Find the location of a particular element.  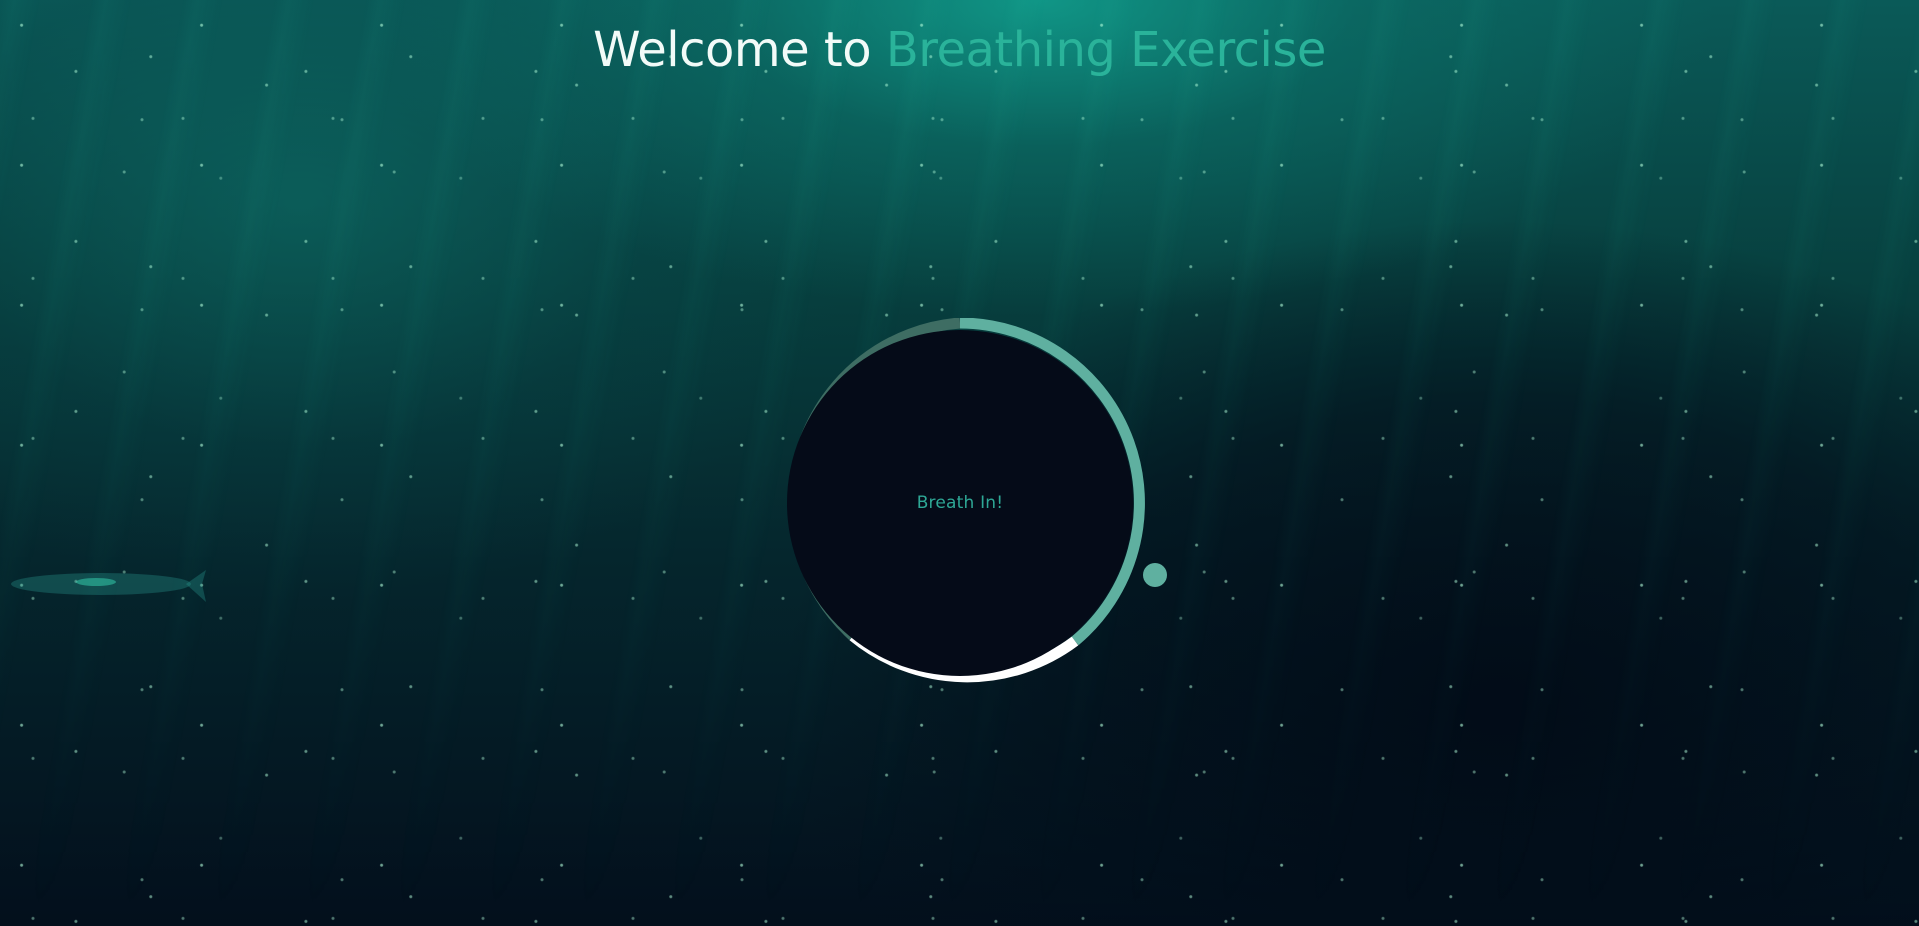

title-accent: Breathing Exercise is located at coordinates (1106, 50).